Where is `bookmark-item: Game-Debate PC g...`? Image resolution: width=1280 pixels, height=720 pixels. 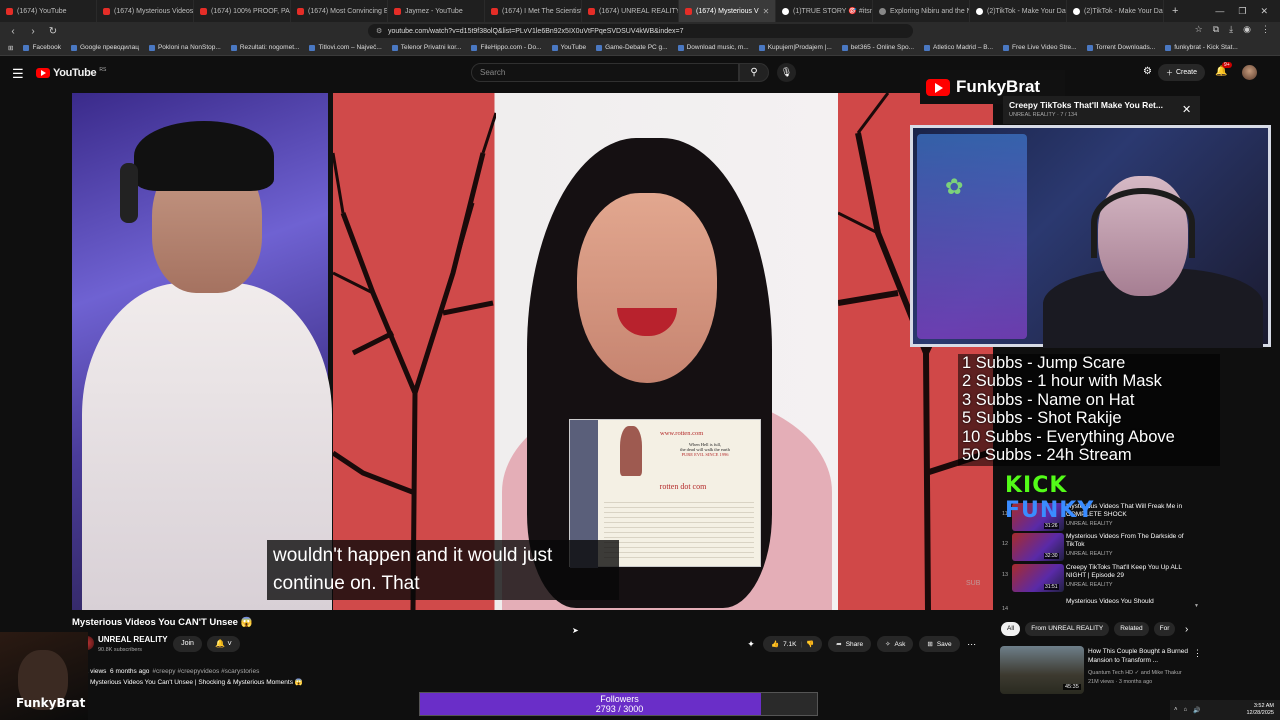
bookmark-item: Game-Debate PC g... is located at coordinates (632, 47).